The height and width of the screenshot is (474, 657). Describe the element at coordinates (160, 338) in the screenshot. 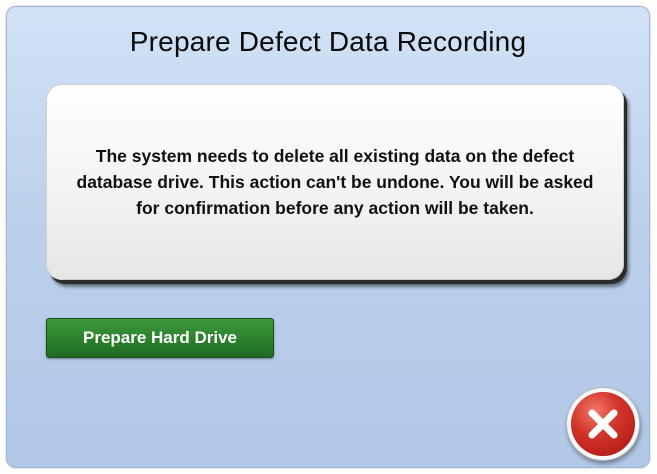

I see `prepare-hard-drive-button: Prepare Hard Drive` at that location.